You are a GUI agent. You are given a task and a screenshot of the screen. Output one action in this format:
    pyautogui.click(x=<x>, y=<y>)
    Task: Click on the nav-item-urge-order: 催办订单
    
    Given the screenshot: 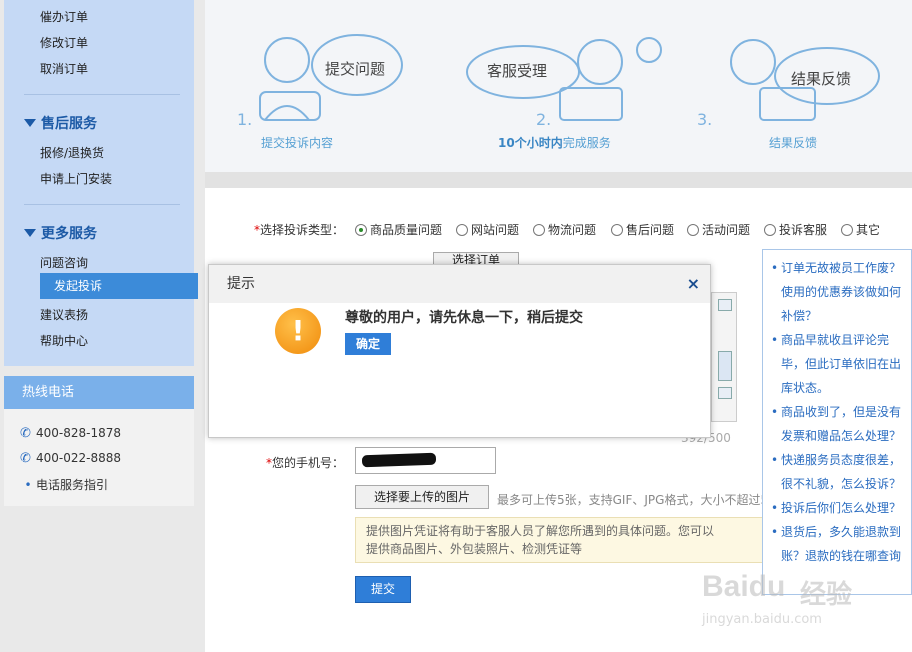 What is the action you would take?
    pyautogui.click(x=64, y=16)
    